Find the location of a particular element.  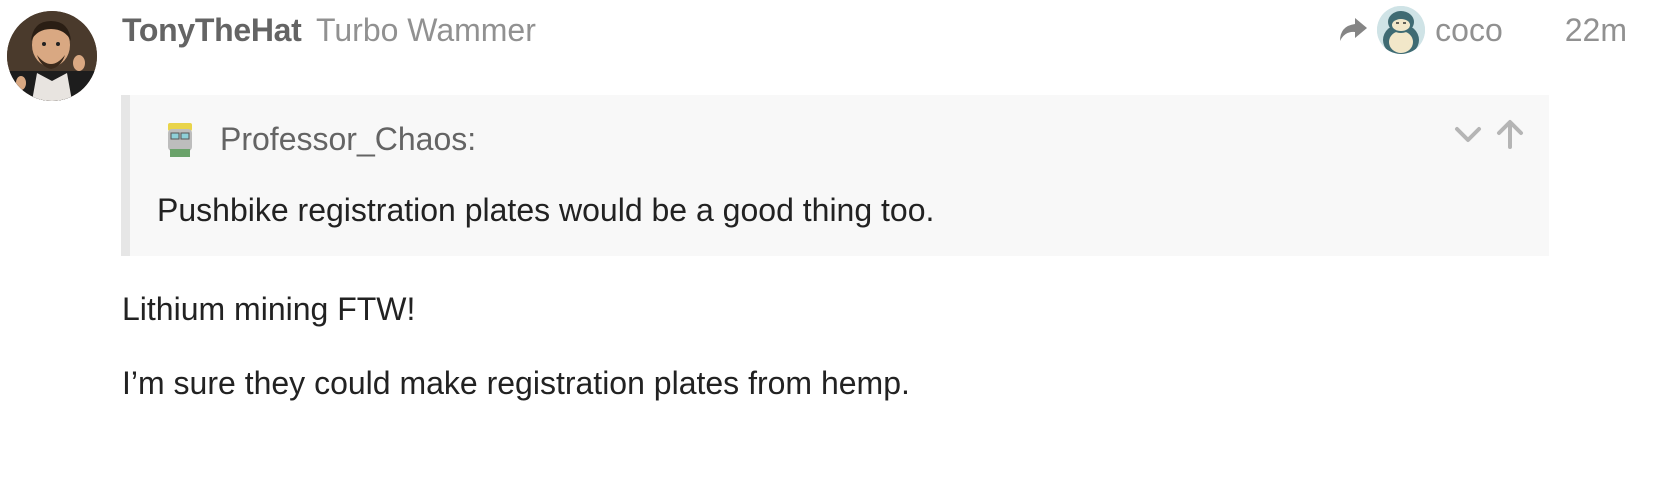

arrow-up-icon is located at coordinates (1510, 134).